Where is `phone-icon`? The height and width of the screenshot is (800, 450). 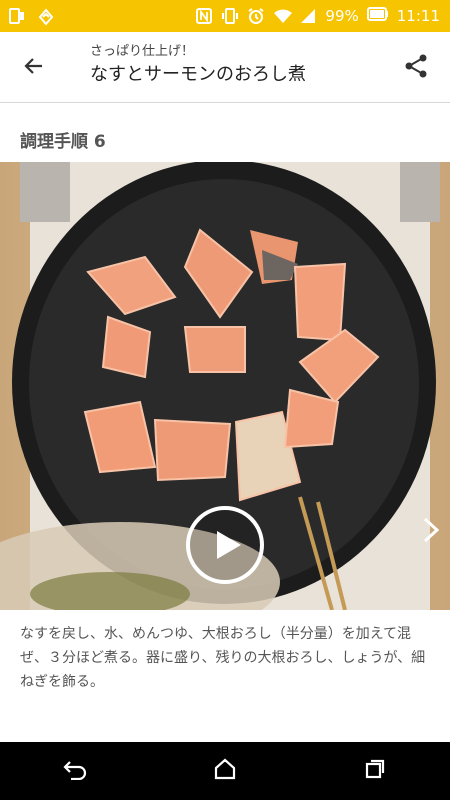 phone-icon is located at coordinates (17, 16).